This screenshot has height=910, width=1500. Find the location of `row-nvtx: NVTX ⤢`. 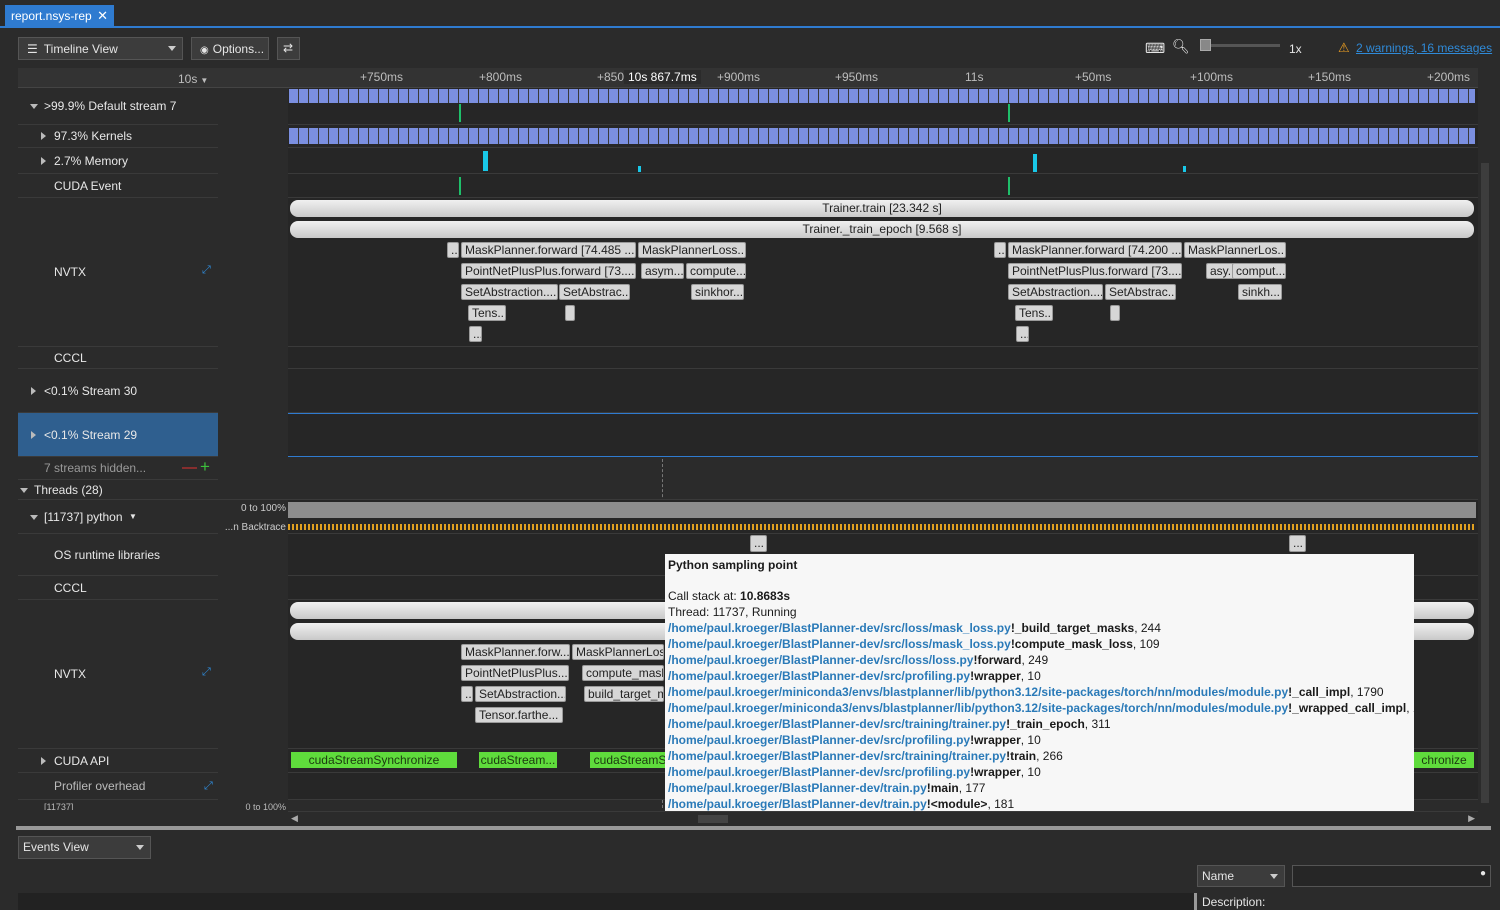

row-nvtx: NVTX ⤢ is located at coordinates (118, 272).